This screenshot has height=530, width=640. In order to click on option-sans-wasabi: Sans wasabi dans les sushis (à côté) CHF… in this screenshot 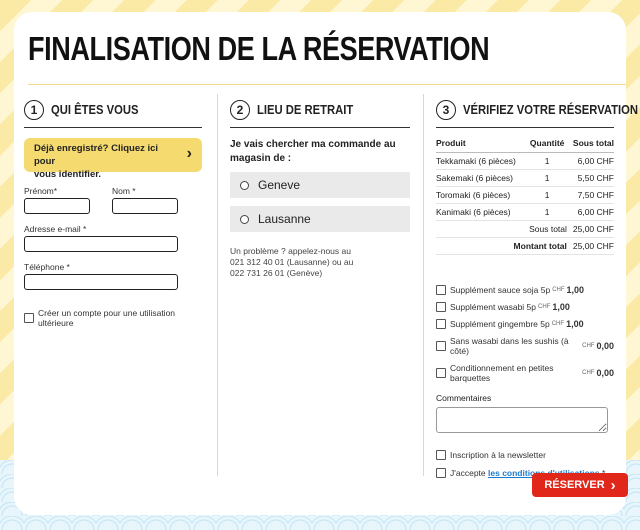, I will do `click(525, 346)`.